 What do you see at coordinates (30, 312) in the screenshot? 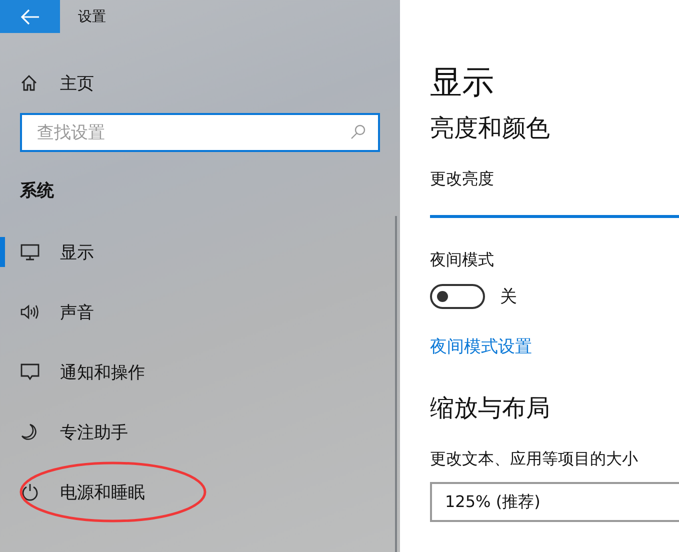
I see `speaker-icon` at bounding box center [30, 312].